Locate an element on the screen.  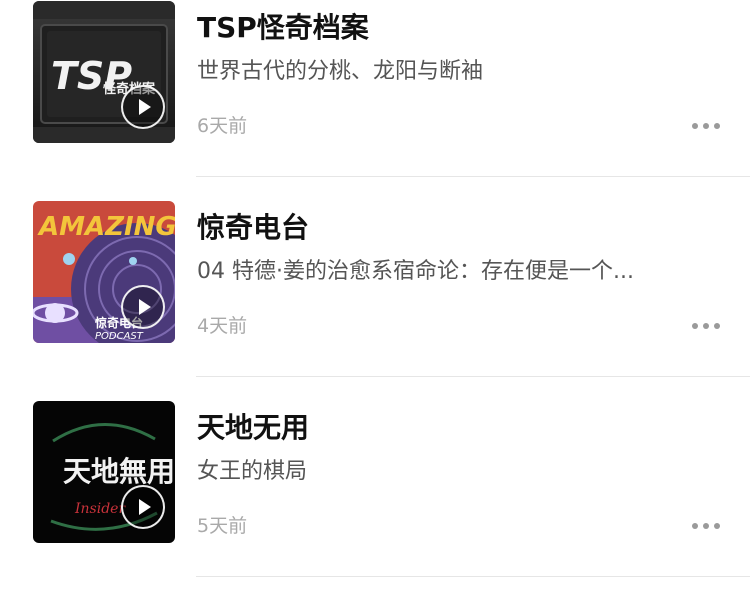
episode-show-title: 惊奇电台 is located at coordinates (253, 228).